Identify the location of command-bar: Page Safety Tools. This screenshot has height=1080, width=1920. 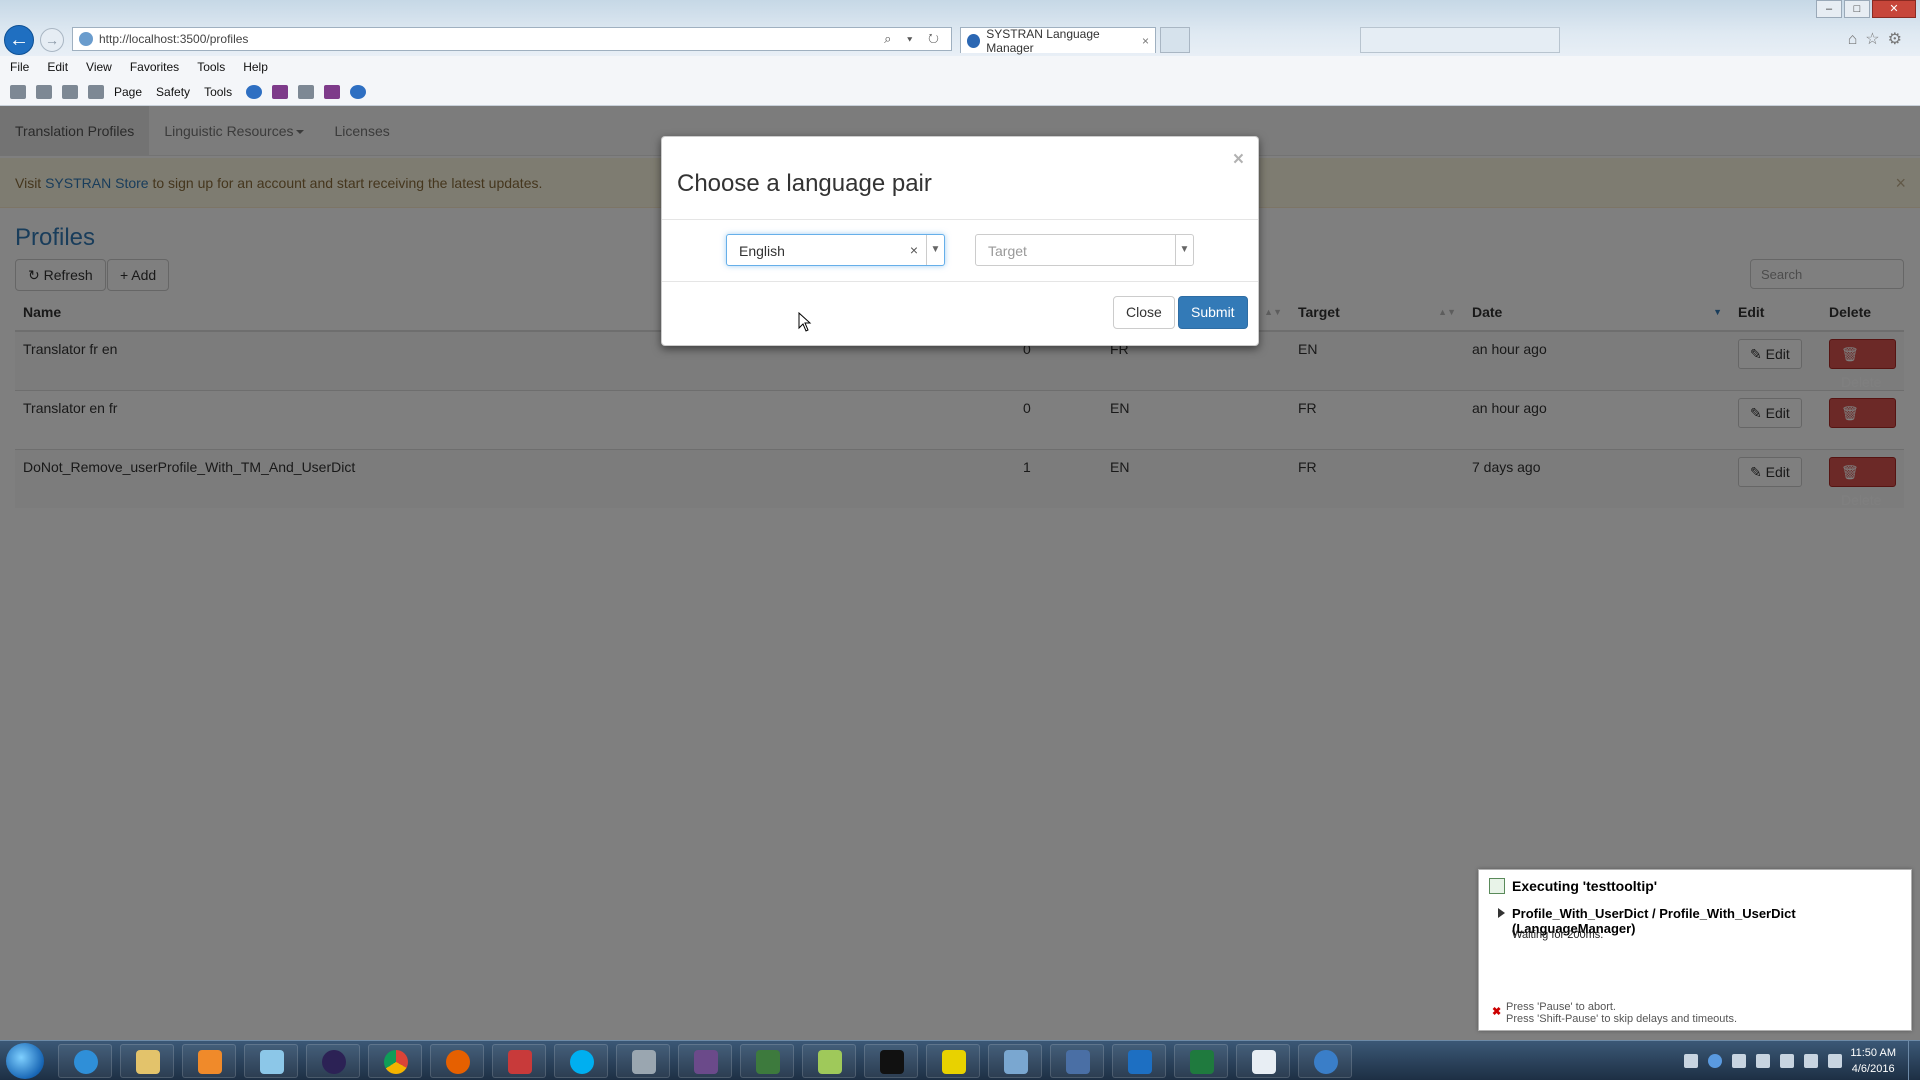
(960, 92).